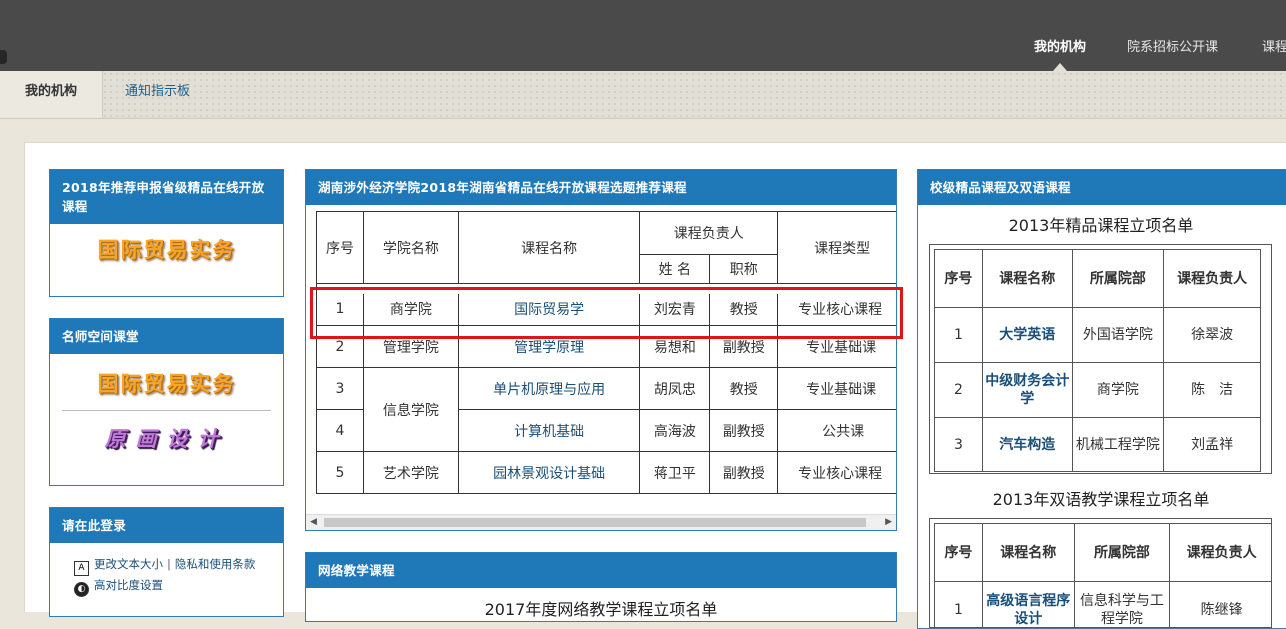  I want to click on cell-name: 胡凤忠, so click(675, 388).